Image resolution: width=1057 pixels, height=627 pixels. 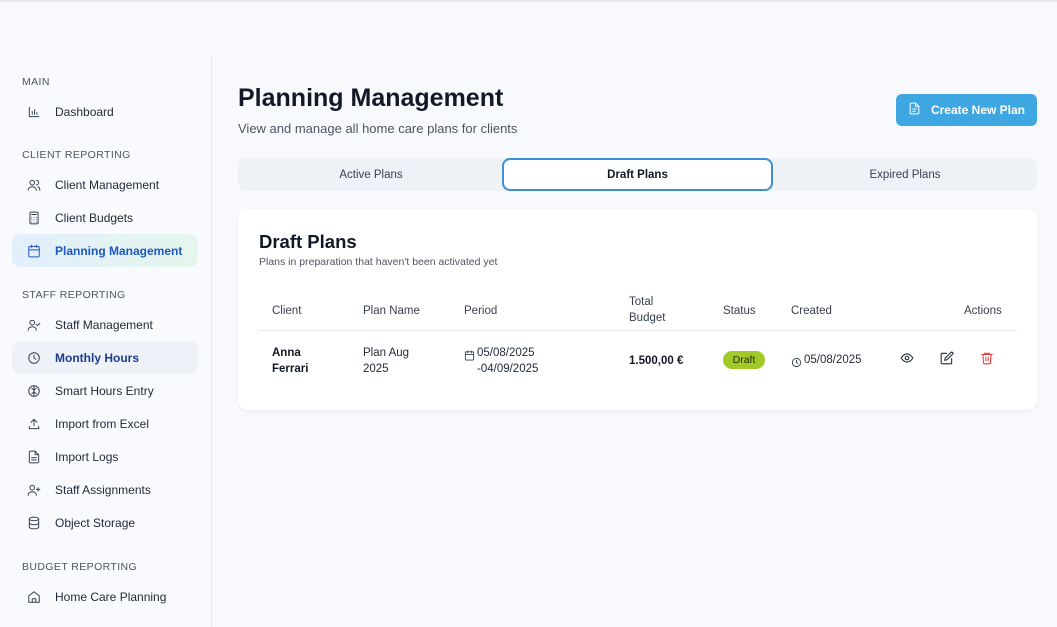 I want to click on sidebar-item-import-from-excel: Import from Excel, so click(x=105, y=423).